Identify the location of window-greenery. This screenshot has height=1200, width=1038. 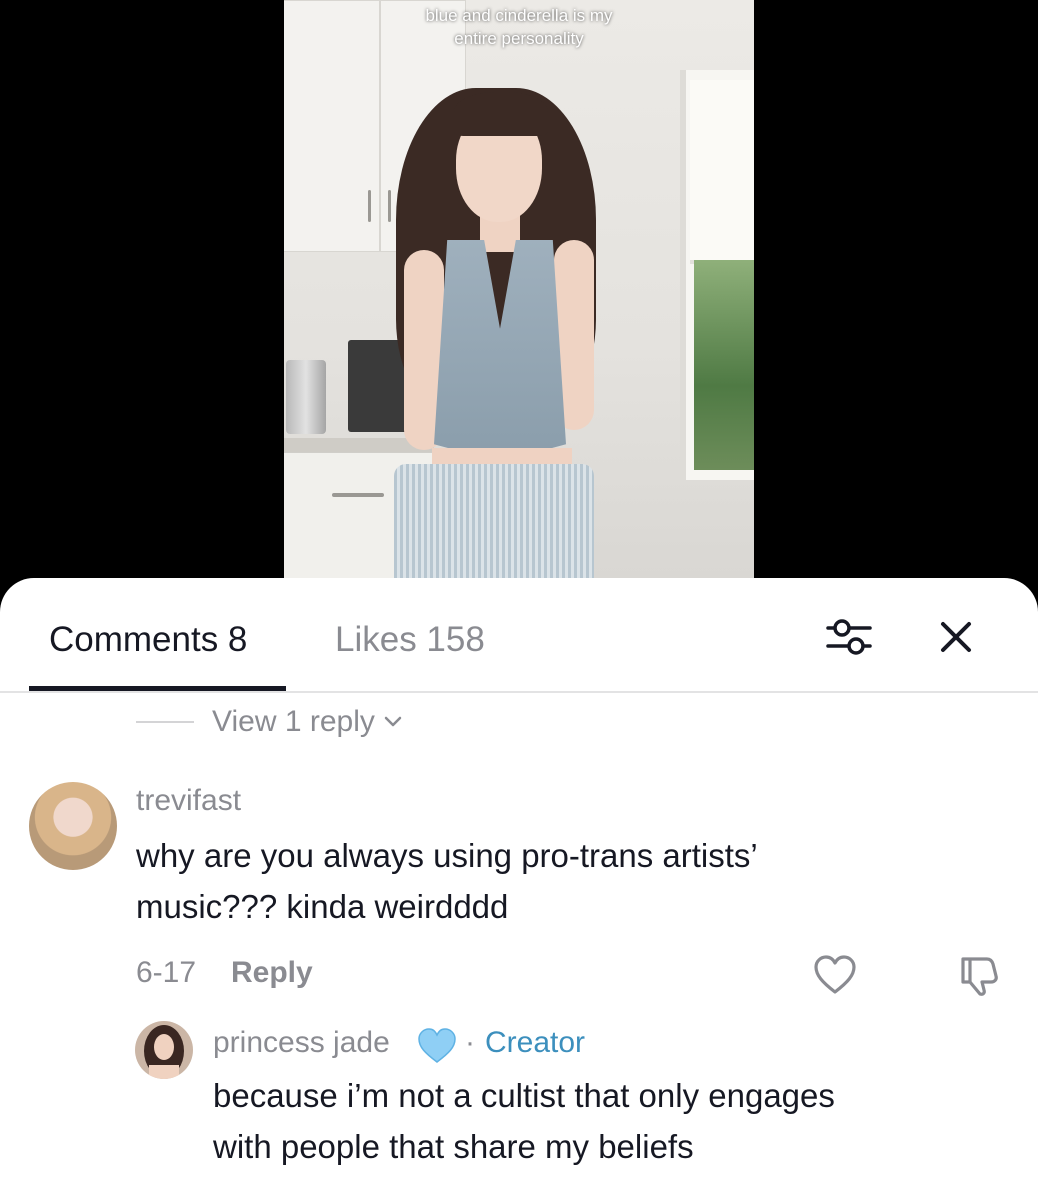
(724, 365).